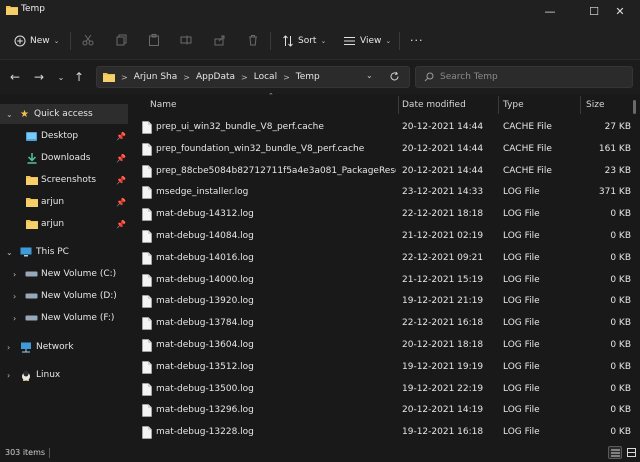 The image size is (640, 462). Describe the element at coordinates (394, 76) in the screenshot. I see `refresh-icon` at that location.